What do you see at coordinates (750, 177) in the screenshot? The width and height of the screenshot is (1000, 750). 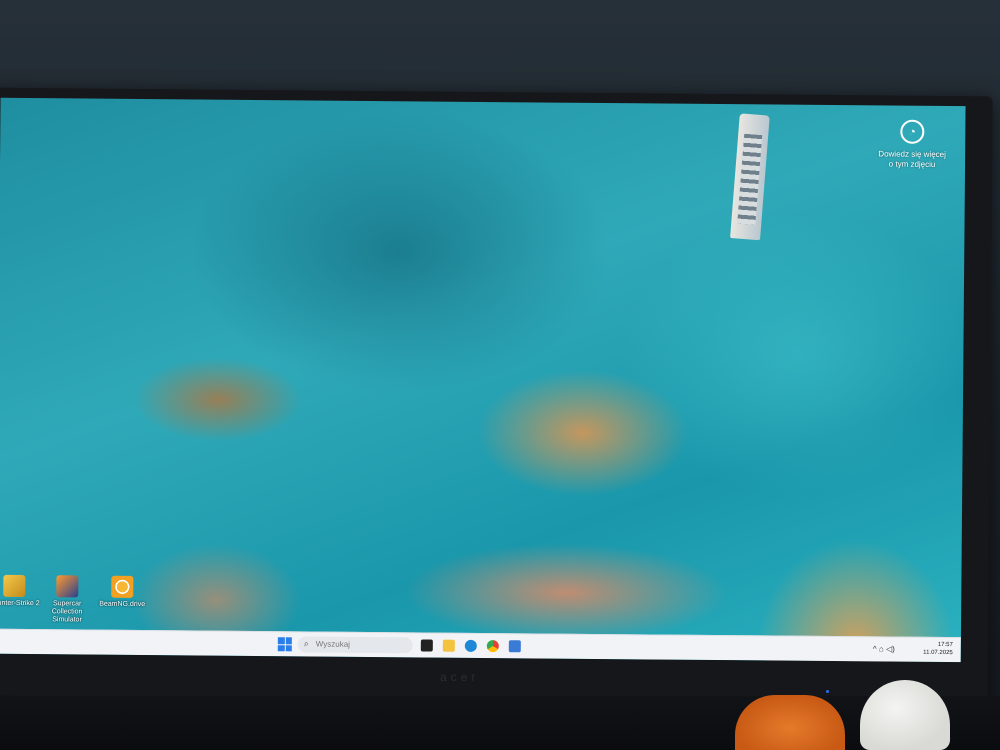 I see `boat-wallpaper-detail` at bounding box center [750, 177].